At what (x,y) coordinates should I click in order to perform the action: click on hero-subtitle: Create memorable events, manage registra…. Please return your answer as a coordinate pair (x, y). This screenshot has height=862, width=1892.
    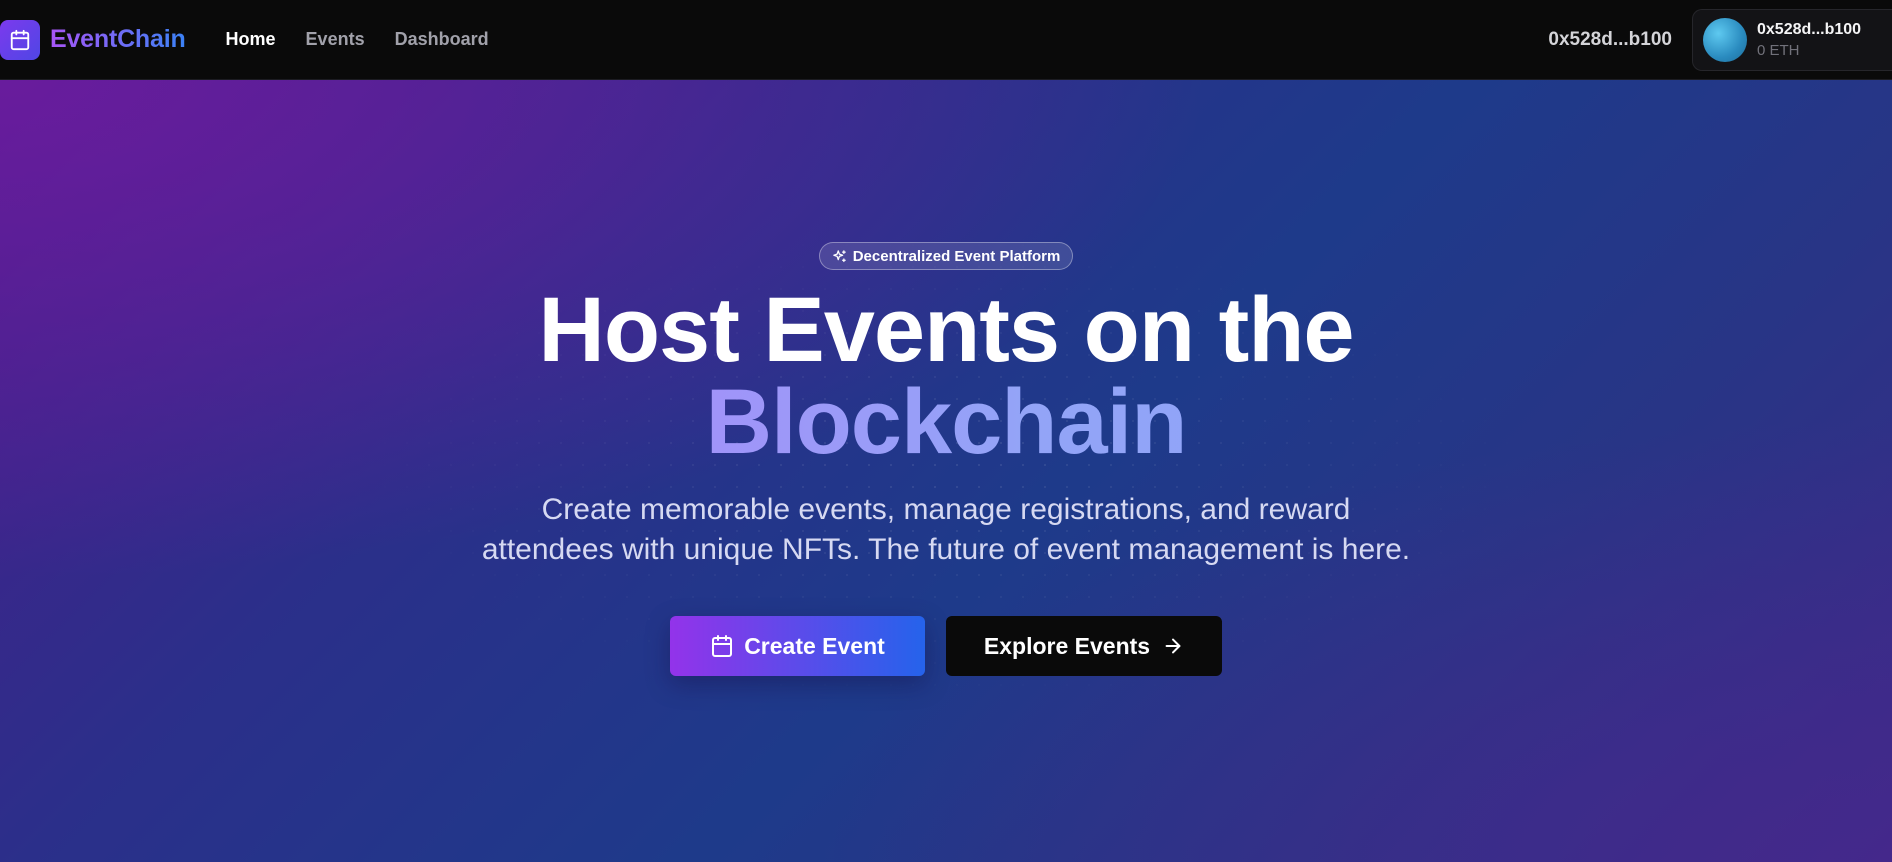
    Looking at the image, I should click on (946, 529).